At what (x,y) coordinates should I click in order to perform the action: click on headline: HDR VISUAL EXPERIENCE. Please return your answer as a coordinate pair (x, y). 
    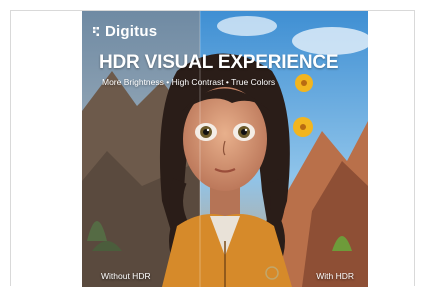
    Looking at the image, I should click on (219, 62).